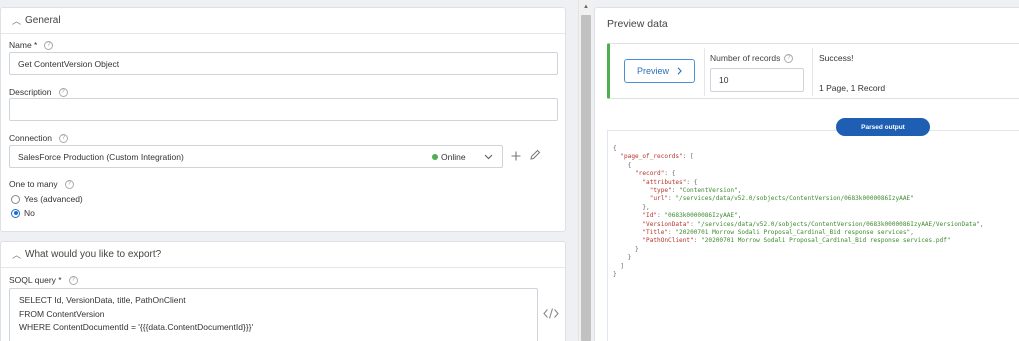 This screenshot has height=341, width=1019. Describe the element at coordinates (551, 313) in the screenshot. I see `code-icon` at that location.